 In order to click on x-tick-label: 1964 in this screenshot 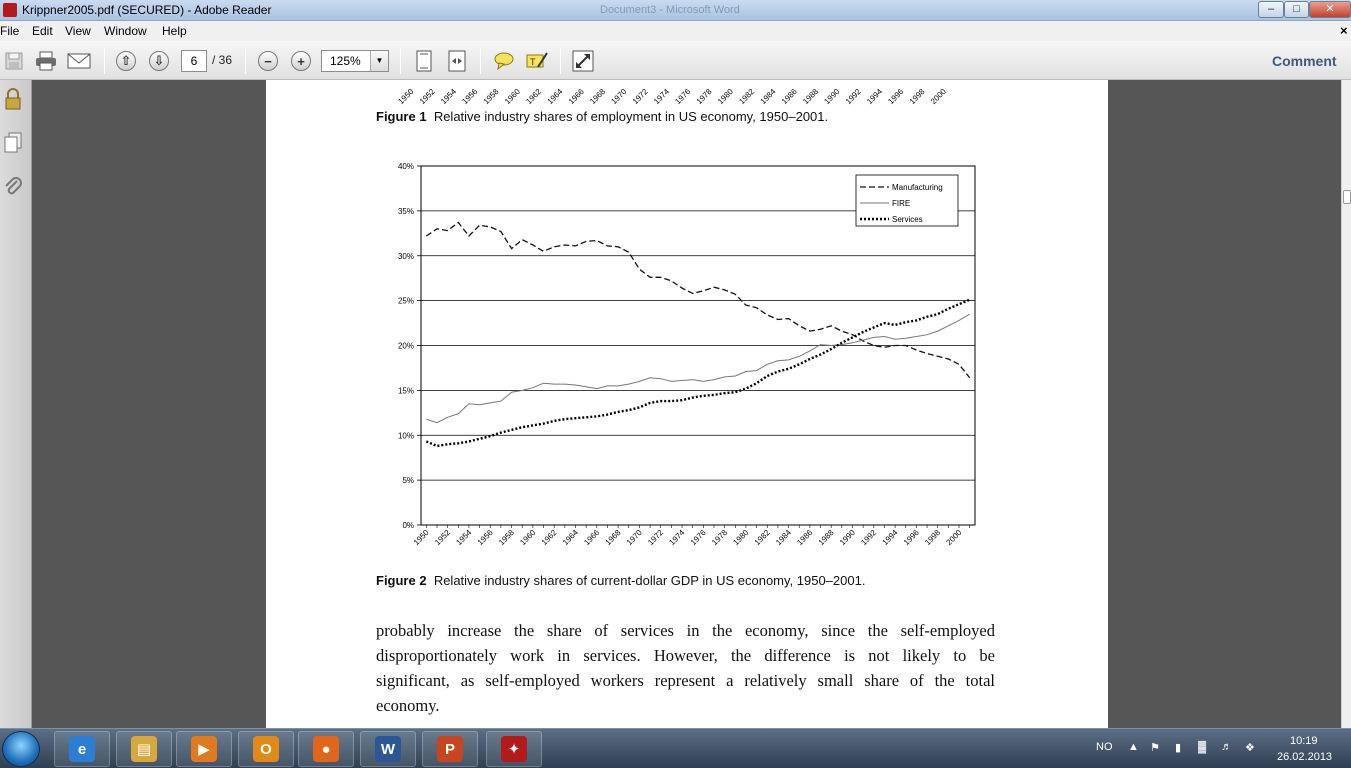, I will do `click(570, 537)`.